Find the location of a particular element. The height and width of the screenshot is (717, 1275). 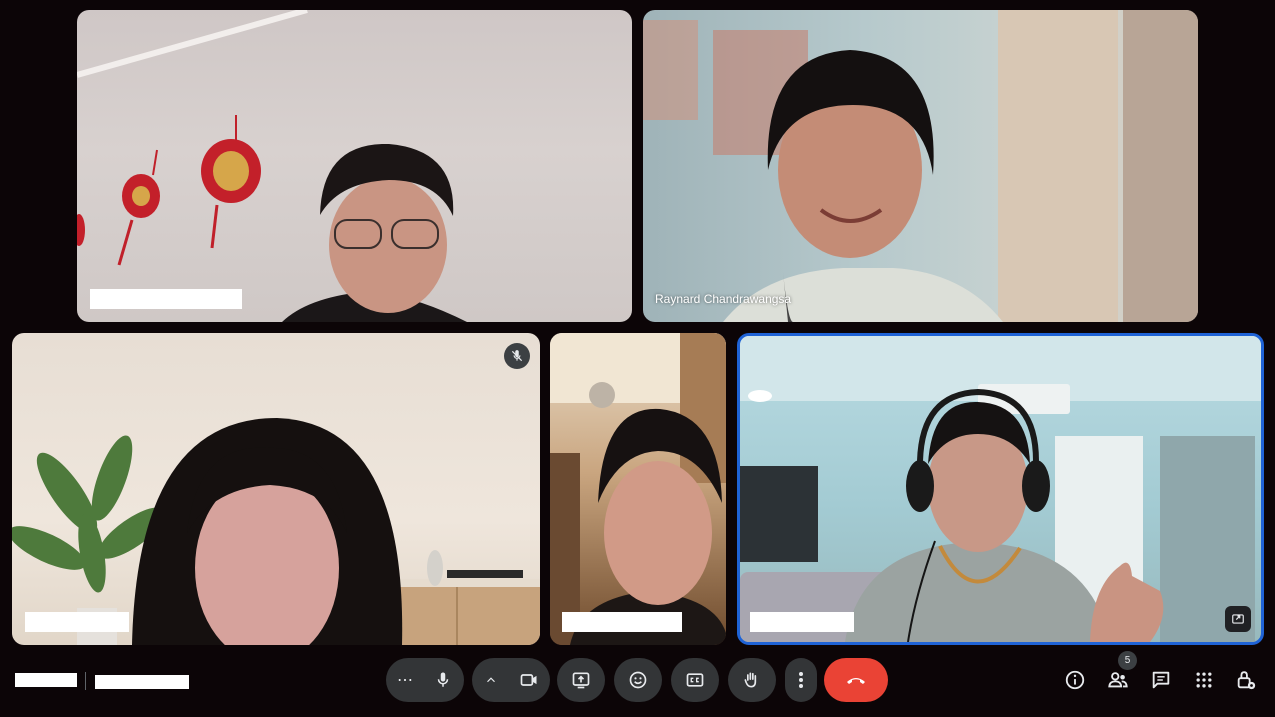

muted-indicator is located at coordinates (517, 356).